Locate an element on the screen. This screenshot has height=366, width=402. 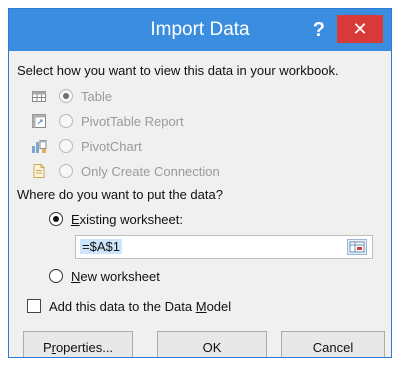
option-table: Table is located at coordinates (71, 96).